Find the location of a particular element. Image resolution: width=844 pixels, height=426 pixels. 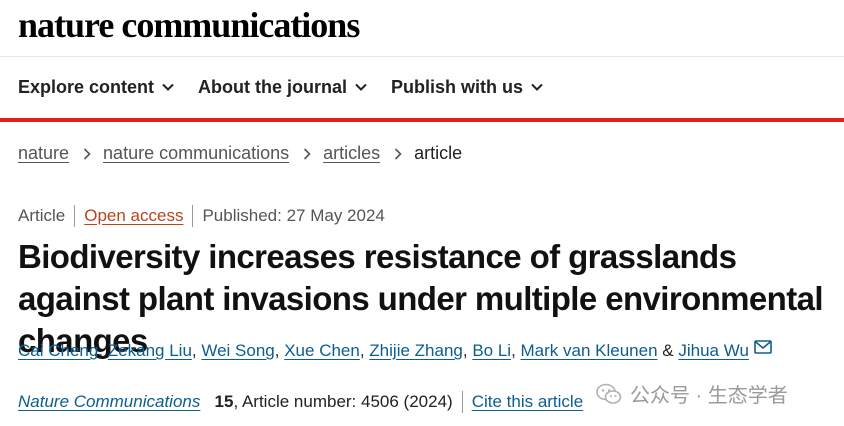

author-link: Jihua Wu is located at coordinates (713, 351).